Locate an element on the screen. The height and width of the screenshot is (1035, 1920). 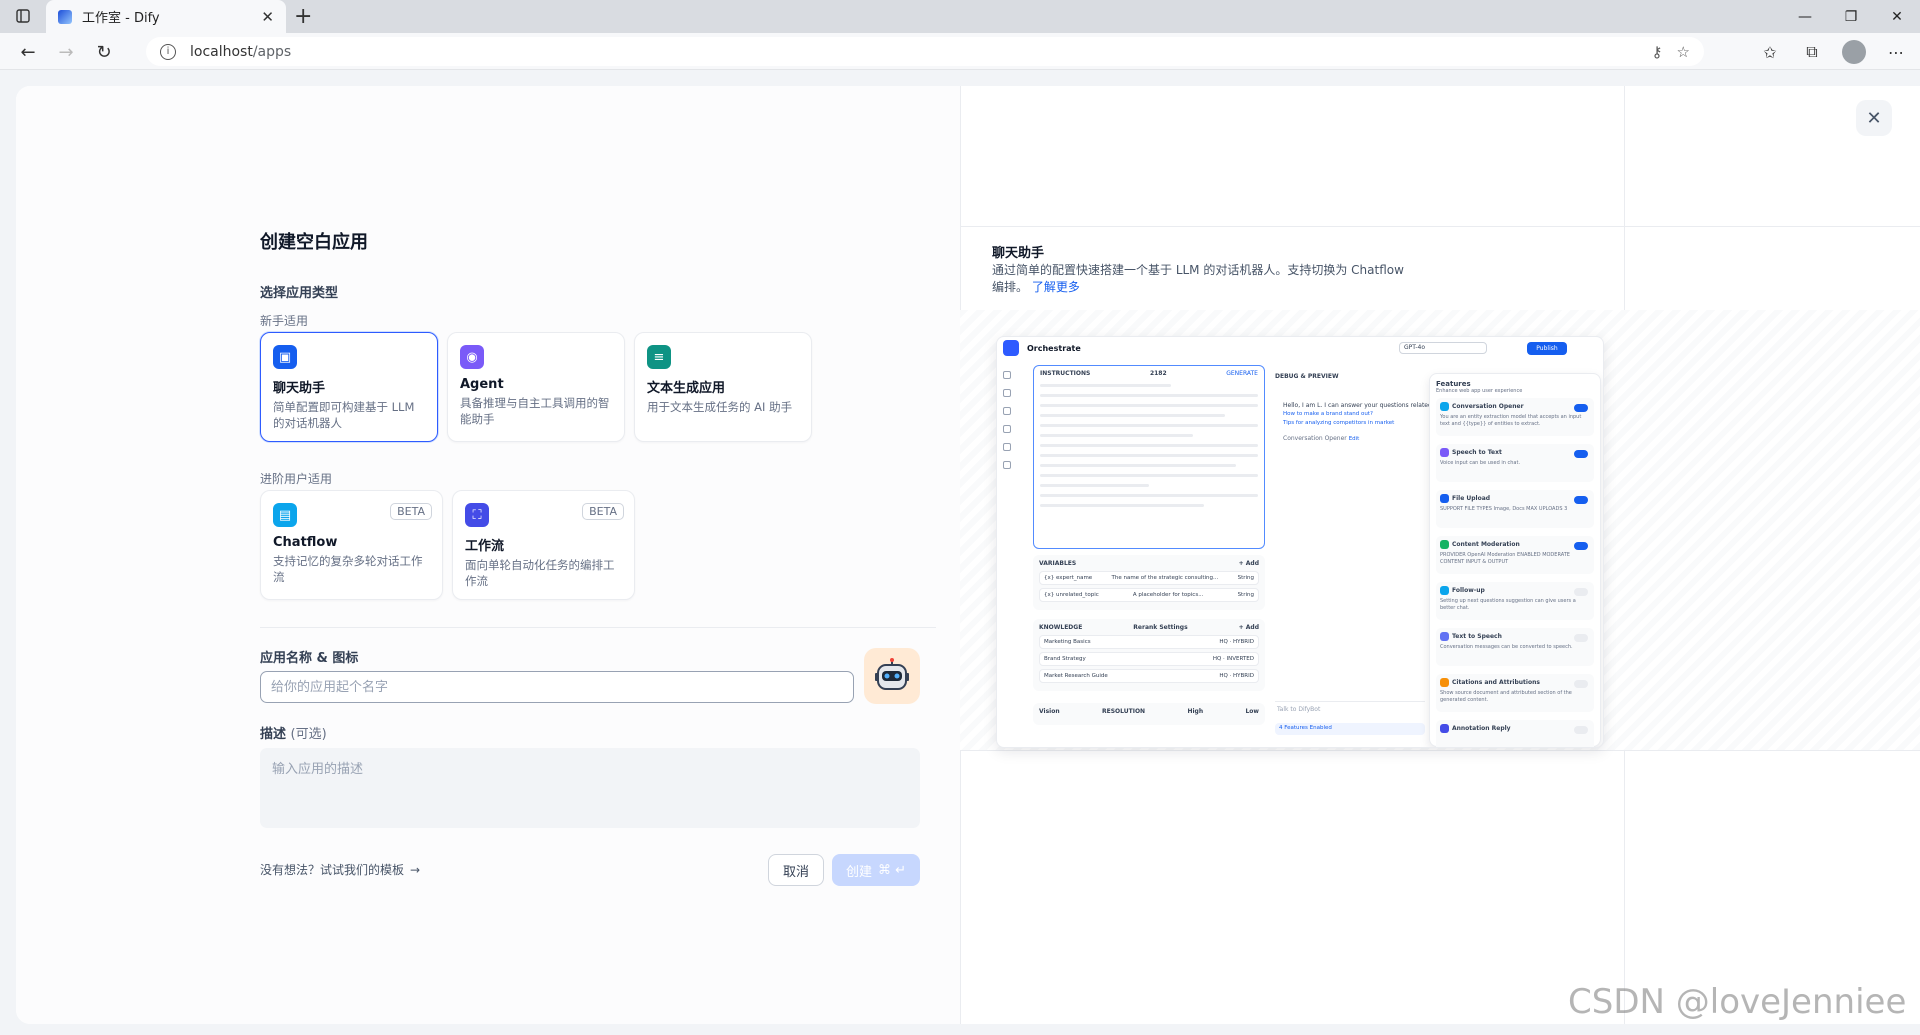
app-description-input is located at coordinates (590, 788).